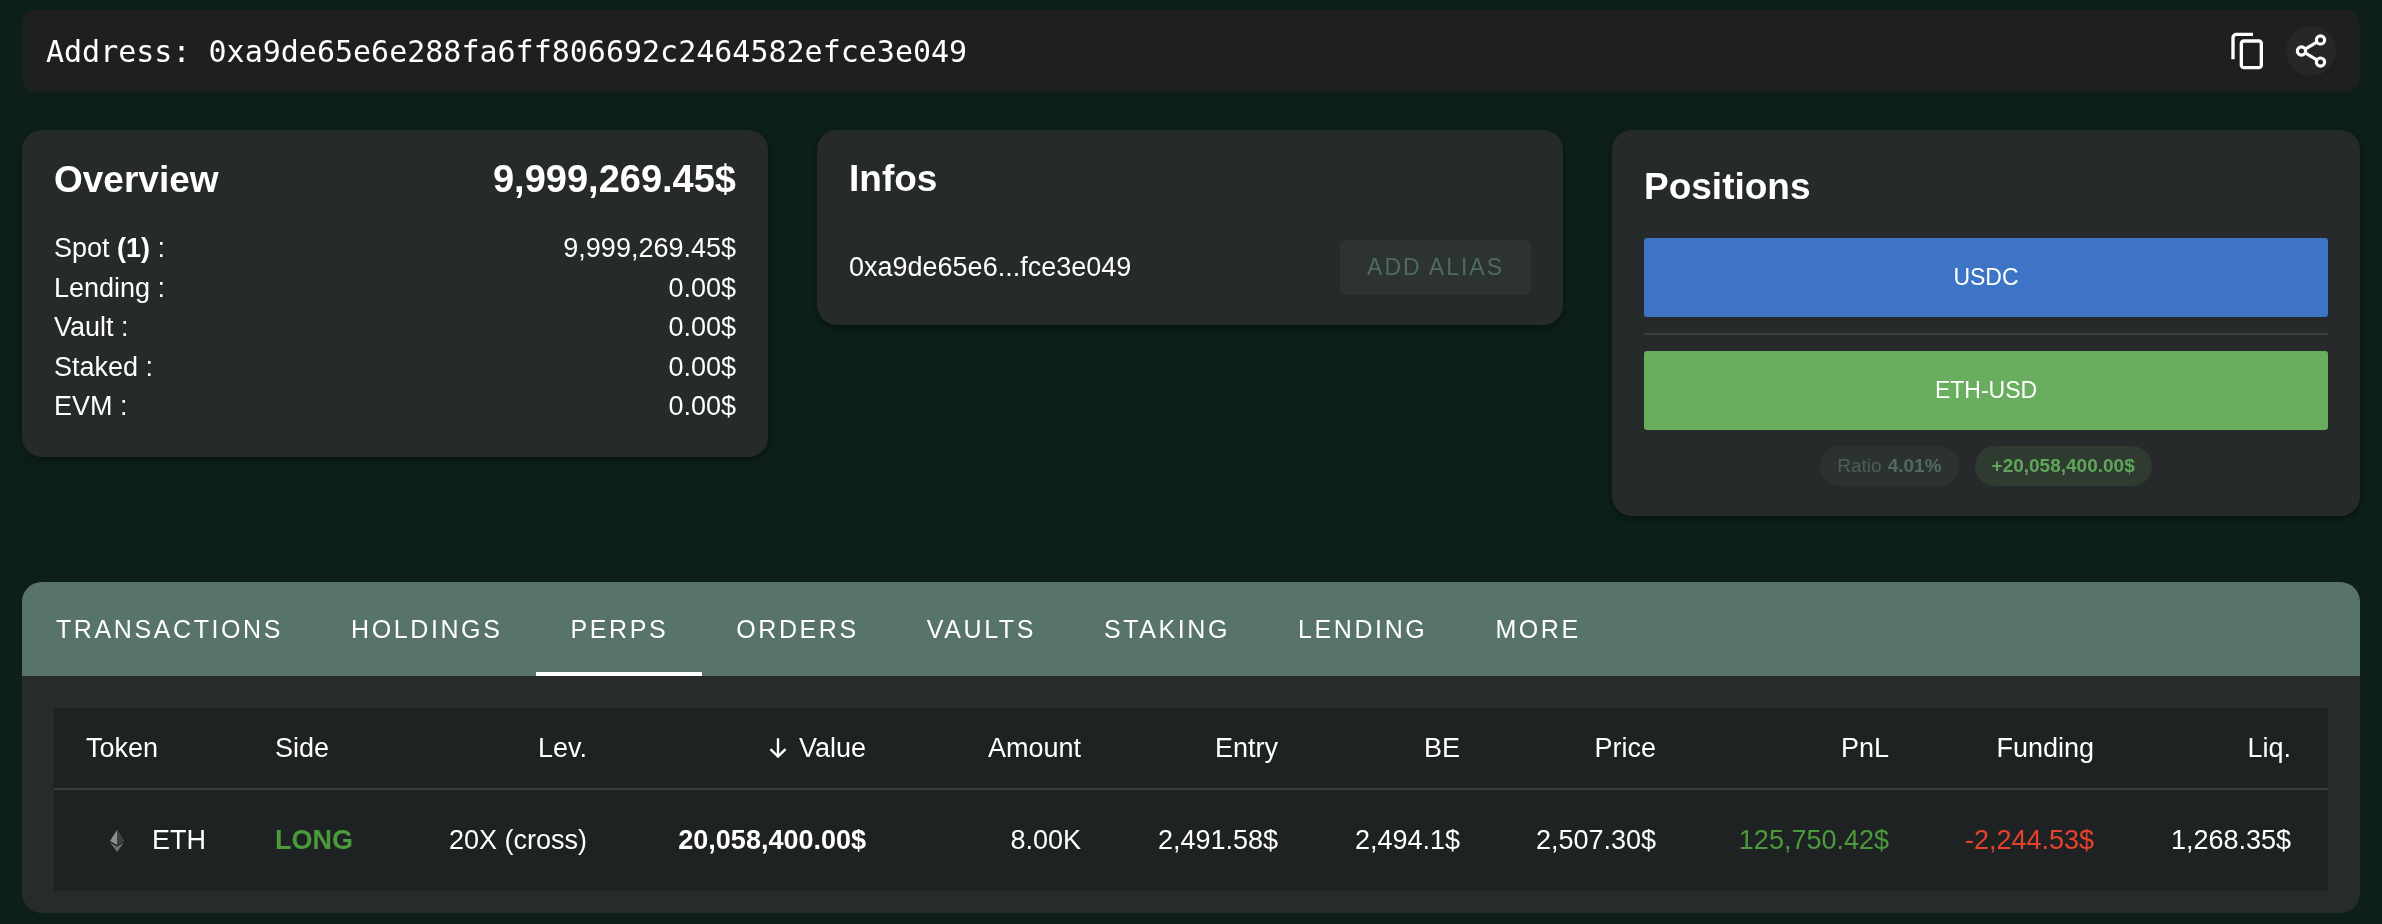  Describe the element at coordinates (1217, 840) in the screenshot. I see `table-cell: 2,491.58$` at that location.